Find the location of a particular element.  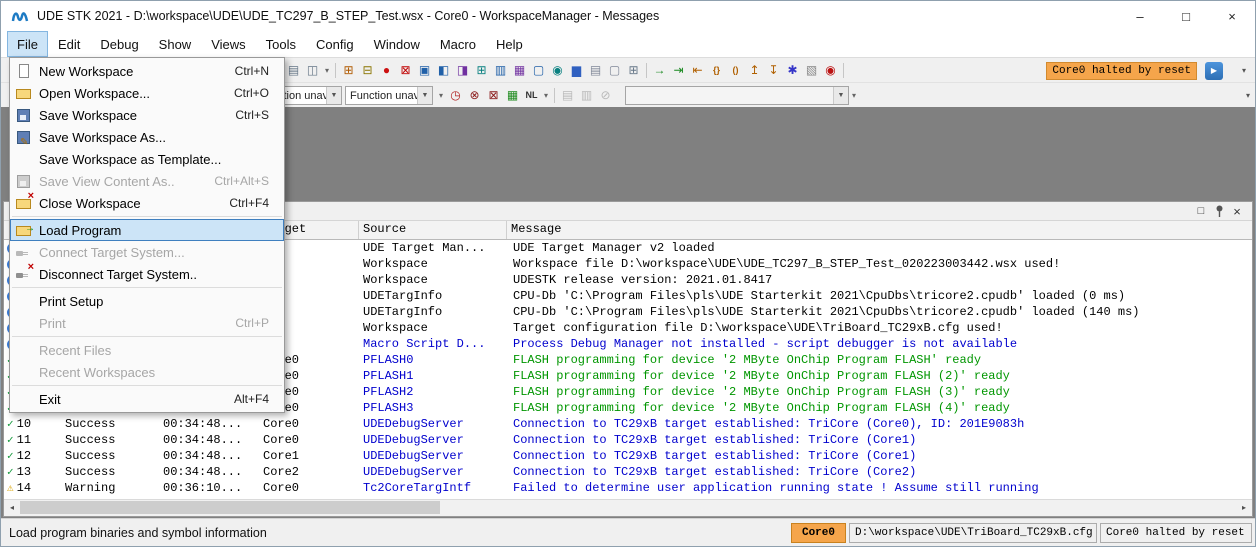

app-logo-icon is located at coordinates (20, 16).